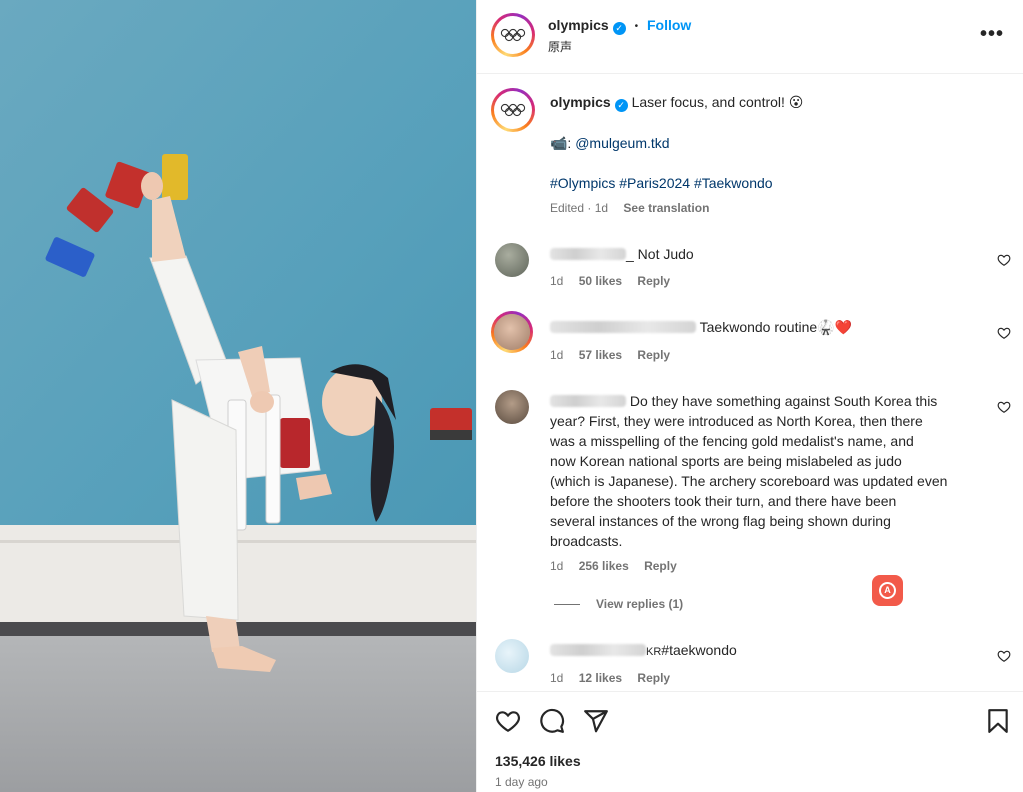 The height and width of the screenshot is (792, 1023). Describe the element at coordinates (580, 102) in the screenshot. I see `caption-username: olympics` at that location.